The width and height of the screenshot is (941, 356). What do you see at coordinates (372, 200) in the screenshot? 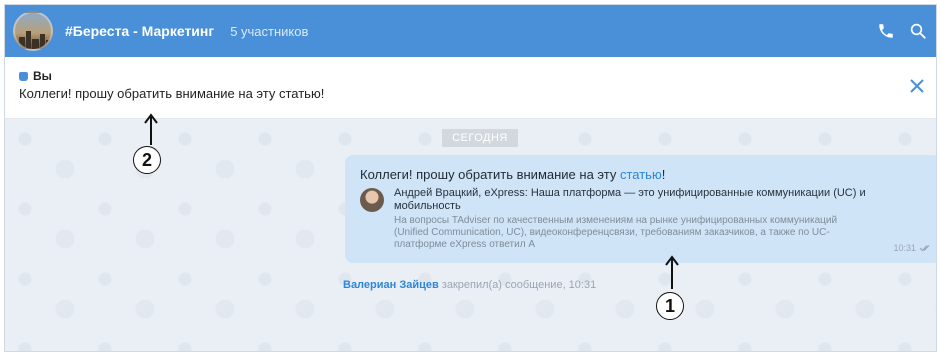
I see `preview-avatar` at bounding box center [372, 200].